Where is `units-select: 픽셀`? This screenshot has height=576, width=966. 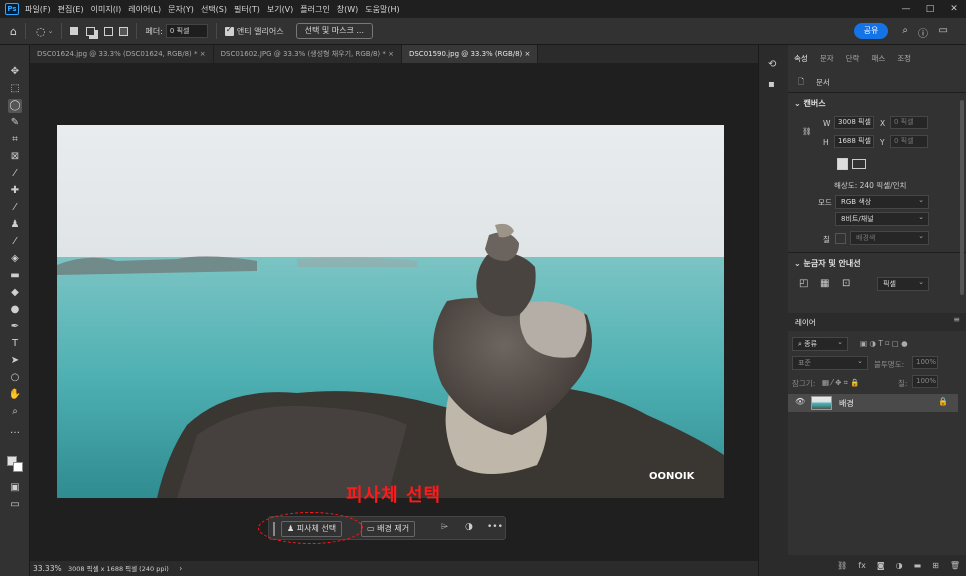 units-select: 픽셀 is located at coordinates (903, 283).